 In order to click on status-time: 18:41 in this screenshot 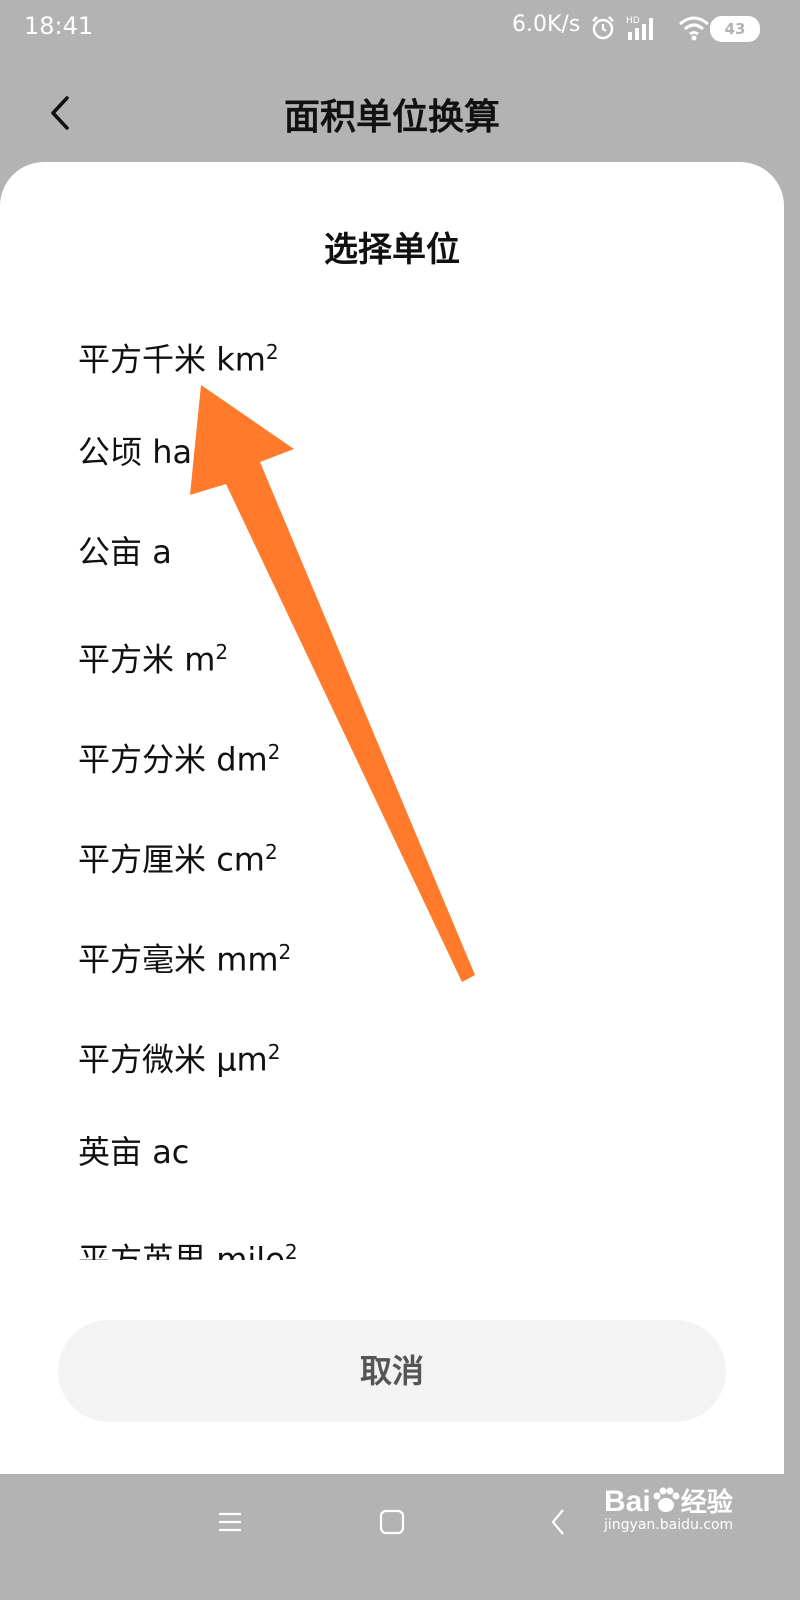, I will do `click(59, 26)`.